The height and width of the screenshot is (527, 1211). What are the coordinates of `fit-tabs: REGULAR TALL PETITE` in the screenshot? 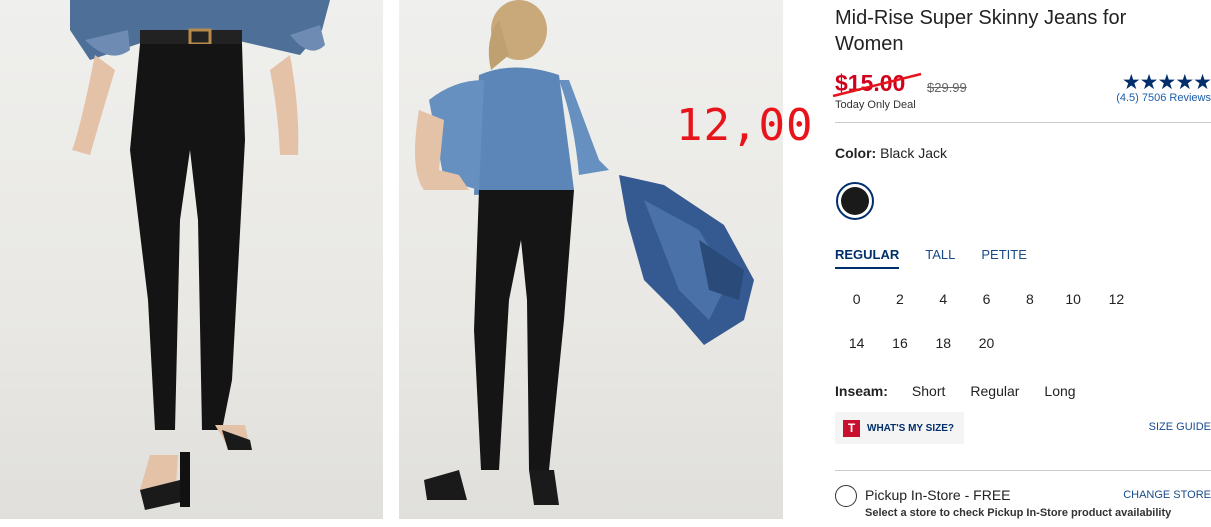 It's located at (944, 258).